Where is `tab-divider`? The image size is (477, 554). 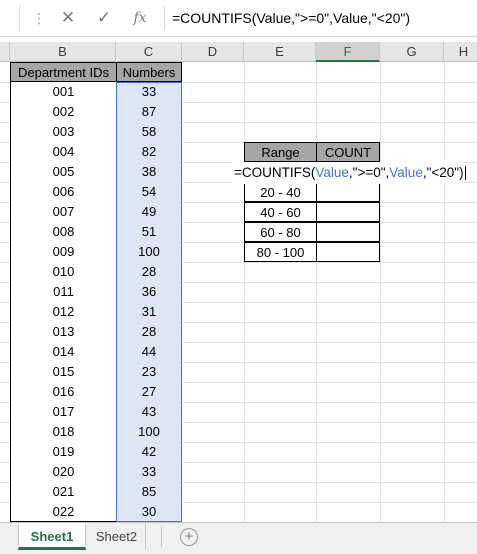
tab-divider is located at coordinates (161, 537).